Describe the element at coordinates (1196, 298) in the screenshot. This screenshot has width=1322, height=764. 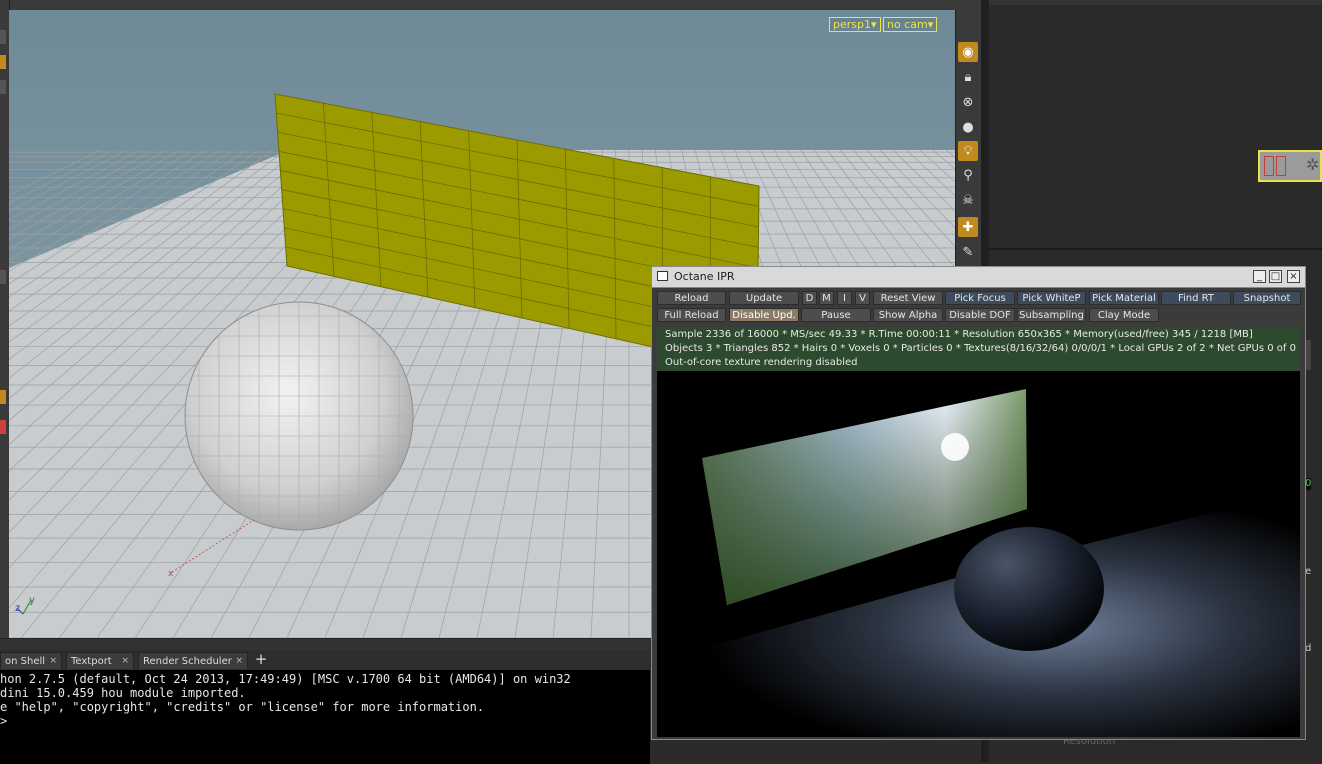
I see `find-rt-button: Find RT` at that location.